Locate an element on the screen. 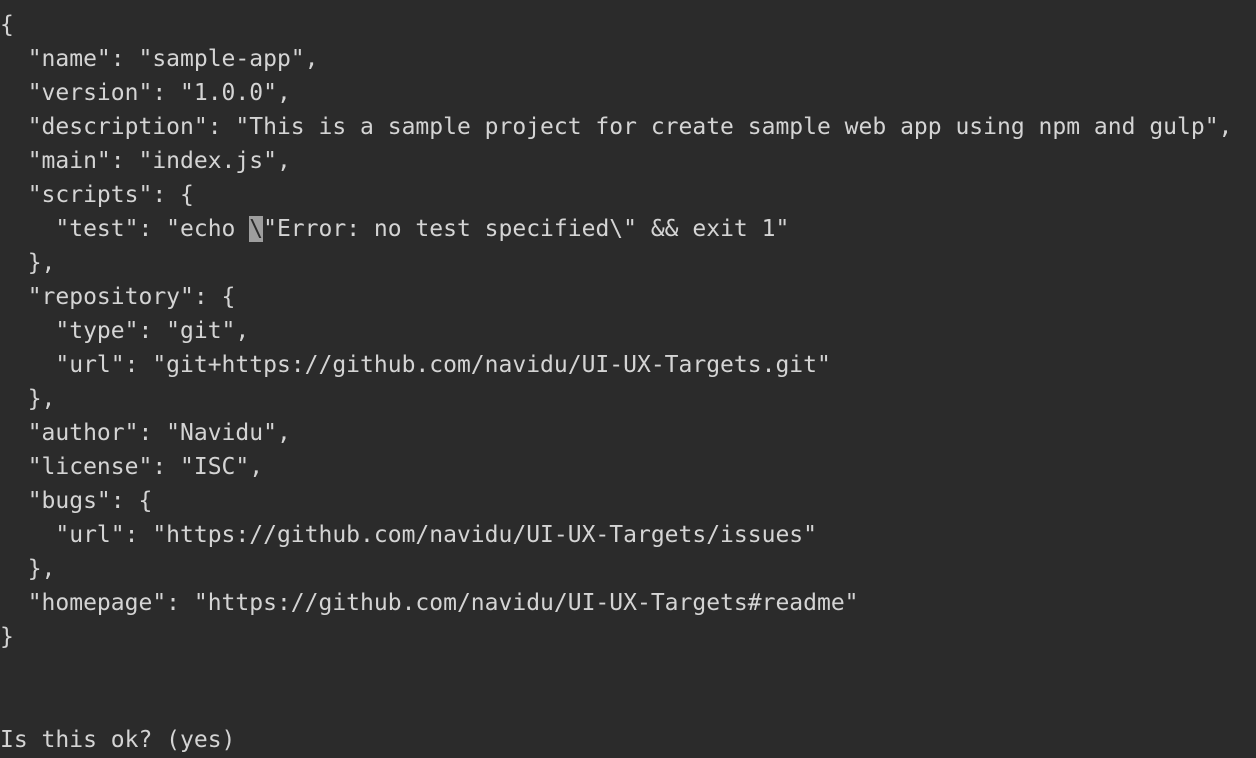 Image resolution: width=1256 pixels, height=758 pixels. json-text: "Error: no test specified\" && exit 1" is located at coordinates (526, 229).